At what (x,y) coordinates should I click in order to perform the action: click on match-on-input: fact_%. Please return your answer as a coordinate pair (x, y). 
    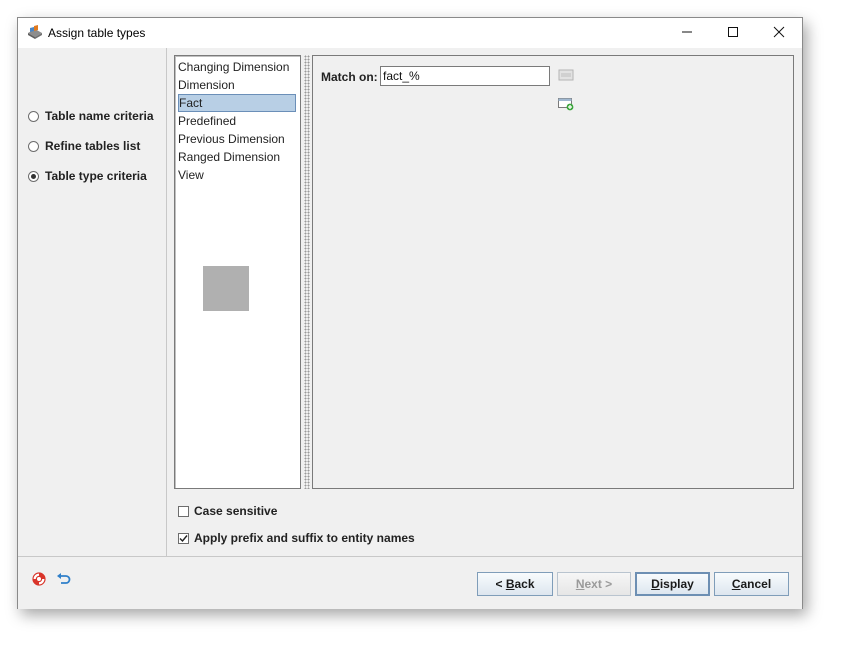
    Looking at the image, I should click on (465, 76).